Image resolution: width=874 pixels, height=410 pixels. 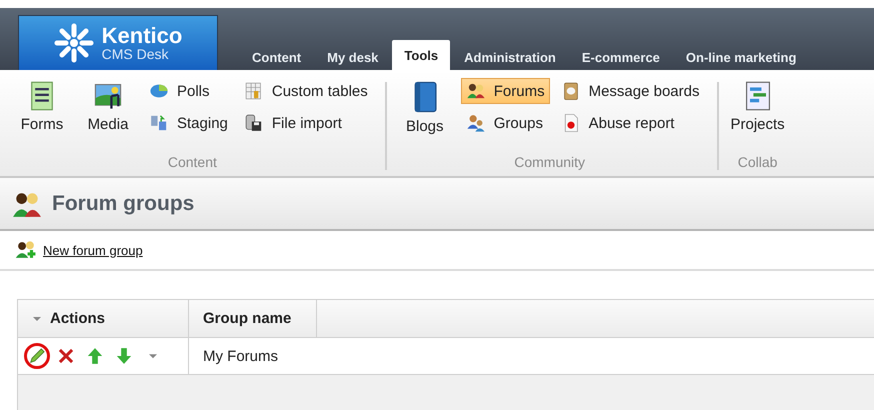 I want to click on new-group-link: New forum group, so click(x=93, y=250).